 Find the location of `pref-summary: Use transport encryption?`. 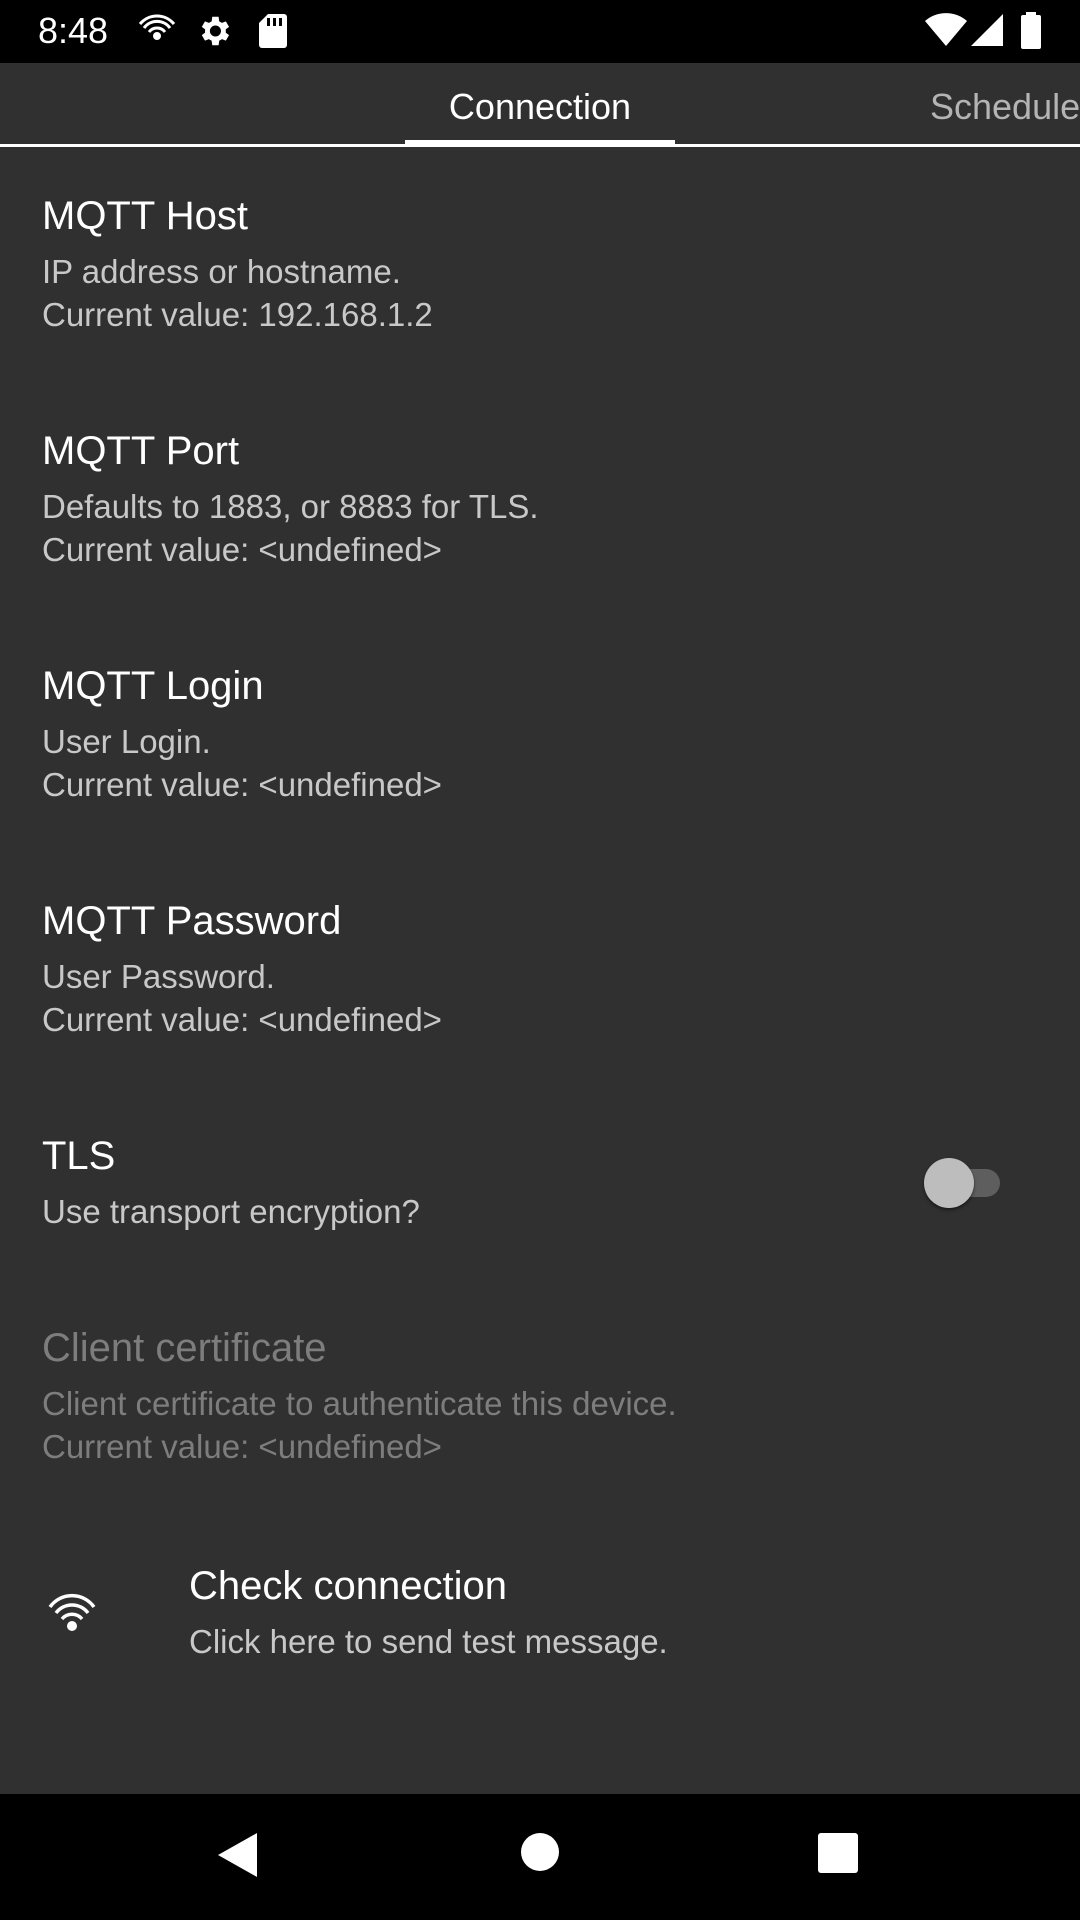

pref-summary: Use transport encryption? is located at coordinates (231, 1211).